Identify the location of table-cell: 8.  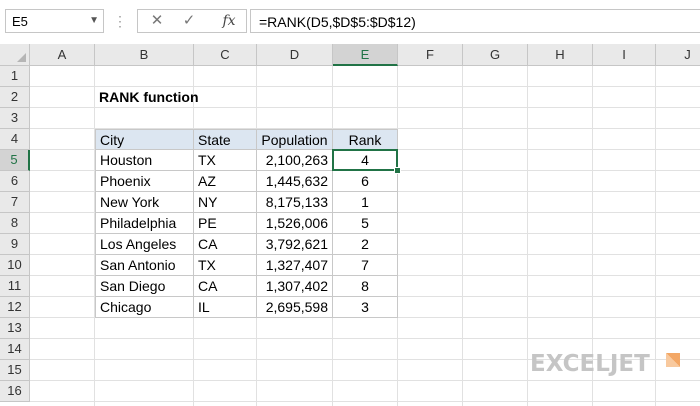
(365, 286).